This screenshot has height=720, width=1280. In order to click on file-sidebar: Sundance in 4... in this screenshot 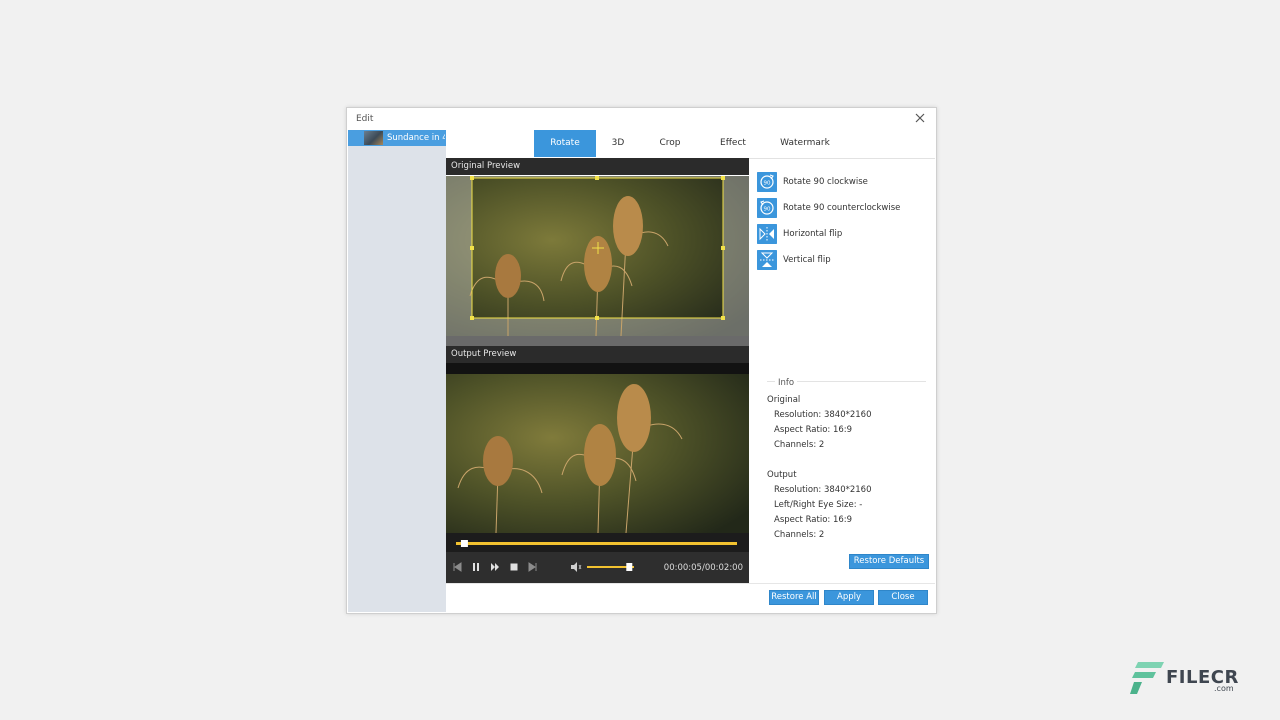, I will do `click(397, 371)`.